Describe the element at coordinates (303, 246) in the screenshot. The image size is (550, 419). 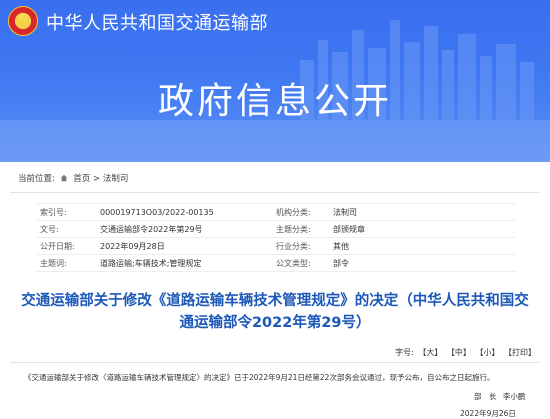
I see `industry-label: 行业分类:` at that location.